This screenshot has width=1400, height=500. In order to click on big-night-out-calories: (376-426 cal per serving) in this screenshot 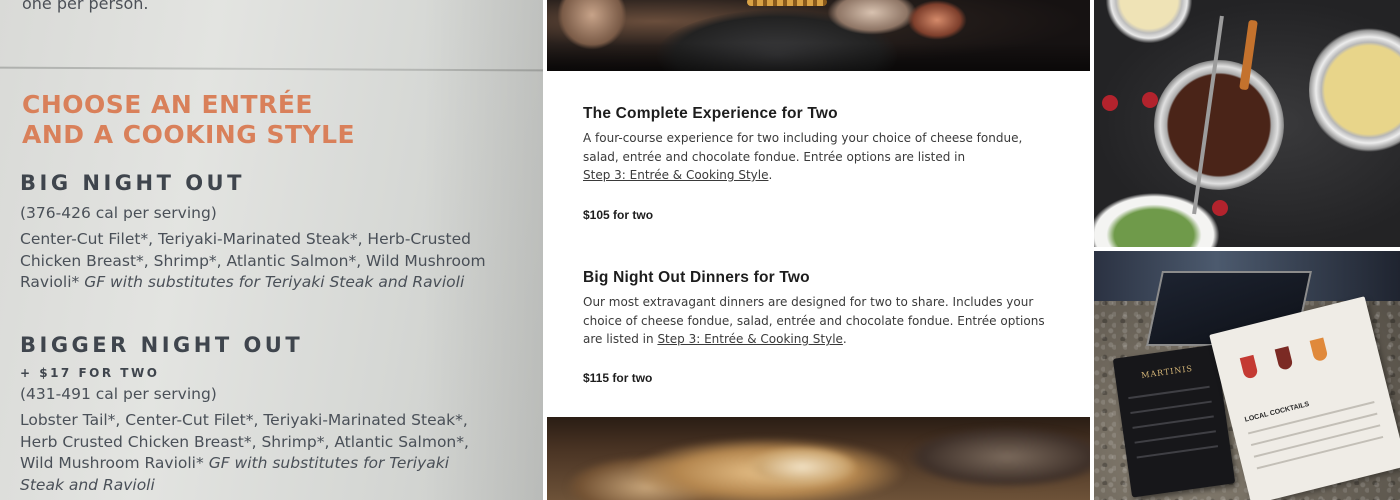, I will do `click(118, 213)`.